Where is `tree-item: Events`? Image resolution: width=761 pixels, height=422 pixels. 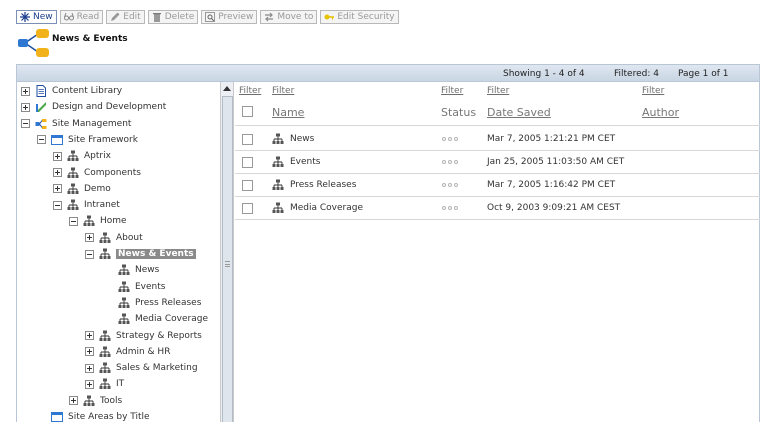 tree-item: Events is located at coordinates (134, 287).